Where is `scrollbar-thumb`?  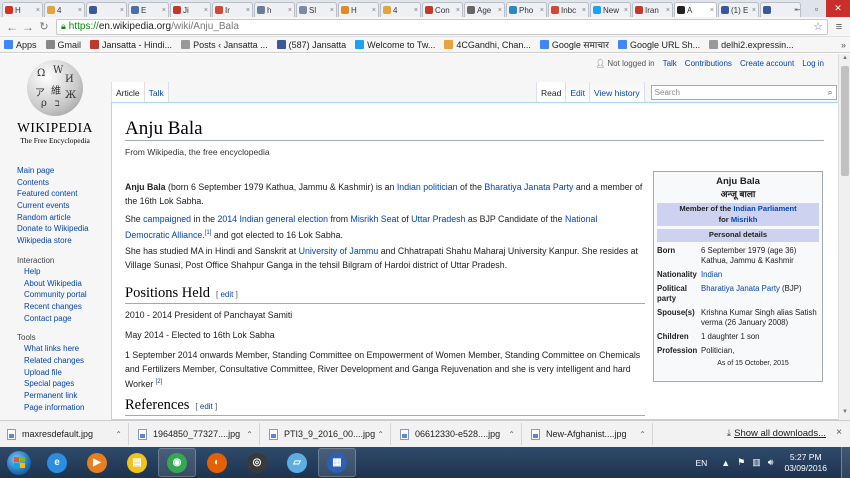 scrollbar-thumb is located at coordinates (845, 121).